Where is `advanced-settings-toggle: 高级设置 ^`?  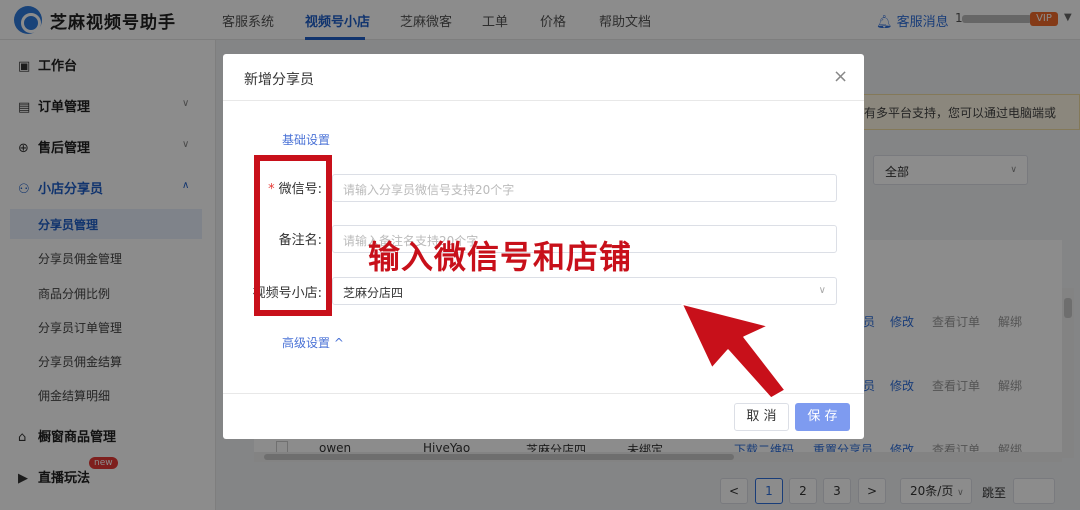 advanced-settings-toggle: 高级设置 ^ is located at coordinates (313, 342).